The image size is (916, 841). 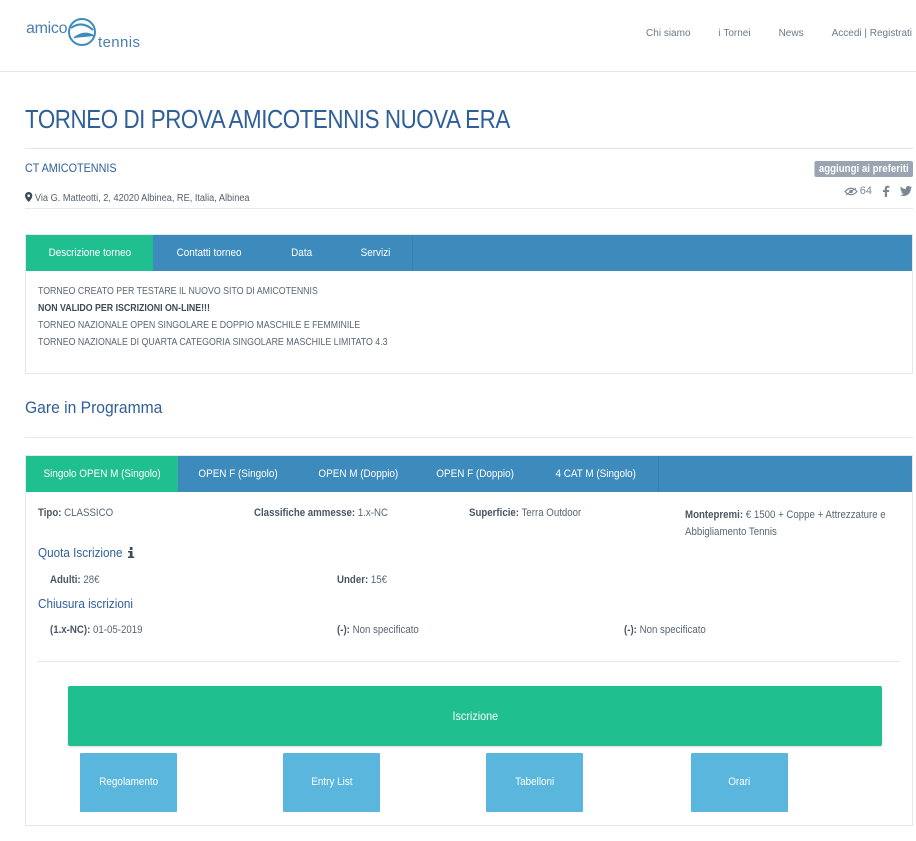 What do you see at coordinates (877, 191) in the screenshot?
I see `social-bar: 64` at bounding box center [877, 191].